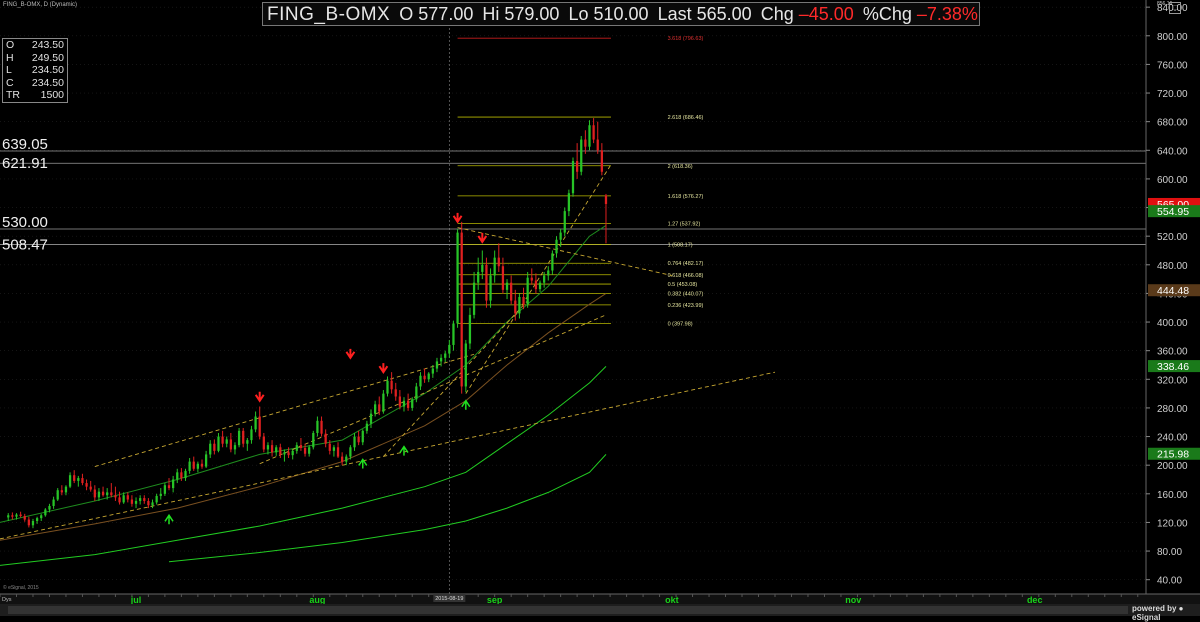  I want to click on cursor-row-close: C 234.50, so click(35, 82).